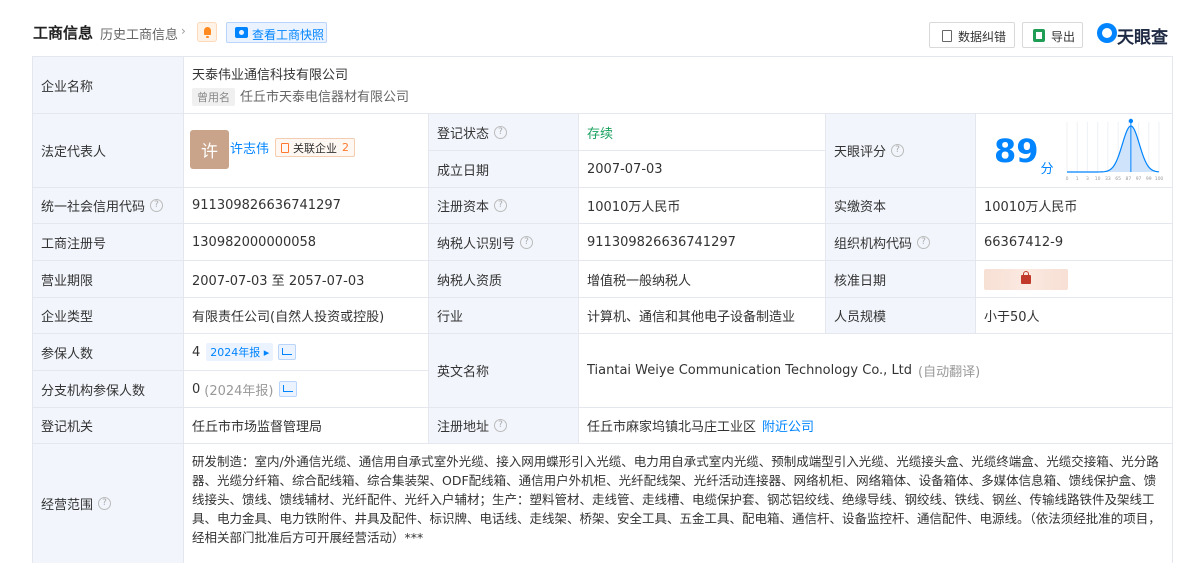  What do you see at coordinates (1031, 207) in the screenshot?
I see `paid-capital: 10010万人民币` at bounding box center [1031, 207].